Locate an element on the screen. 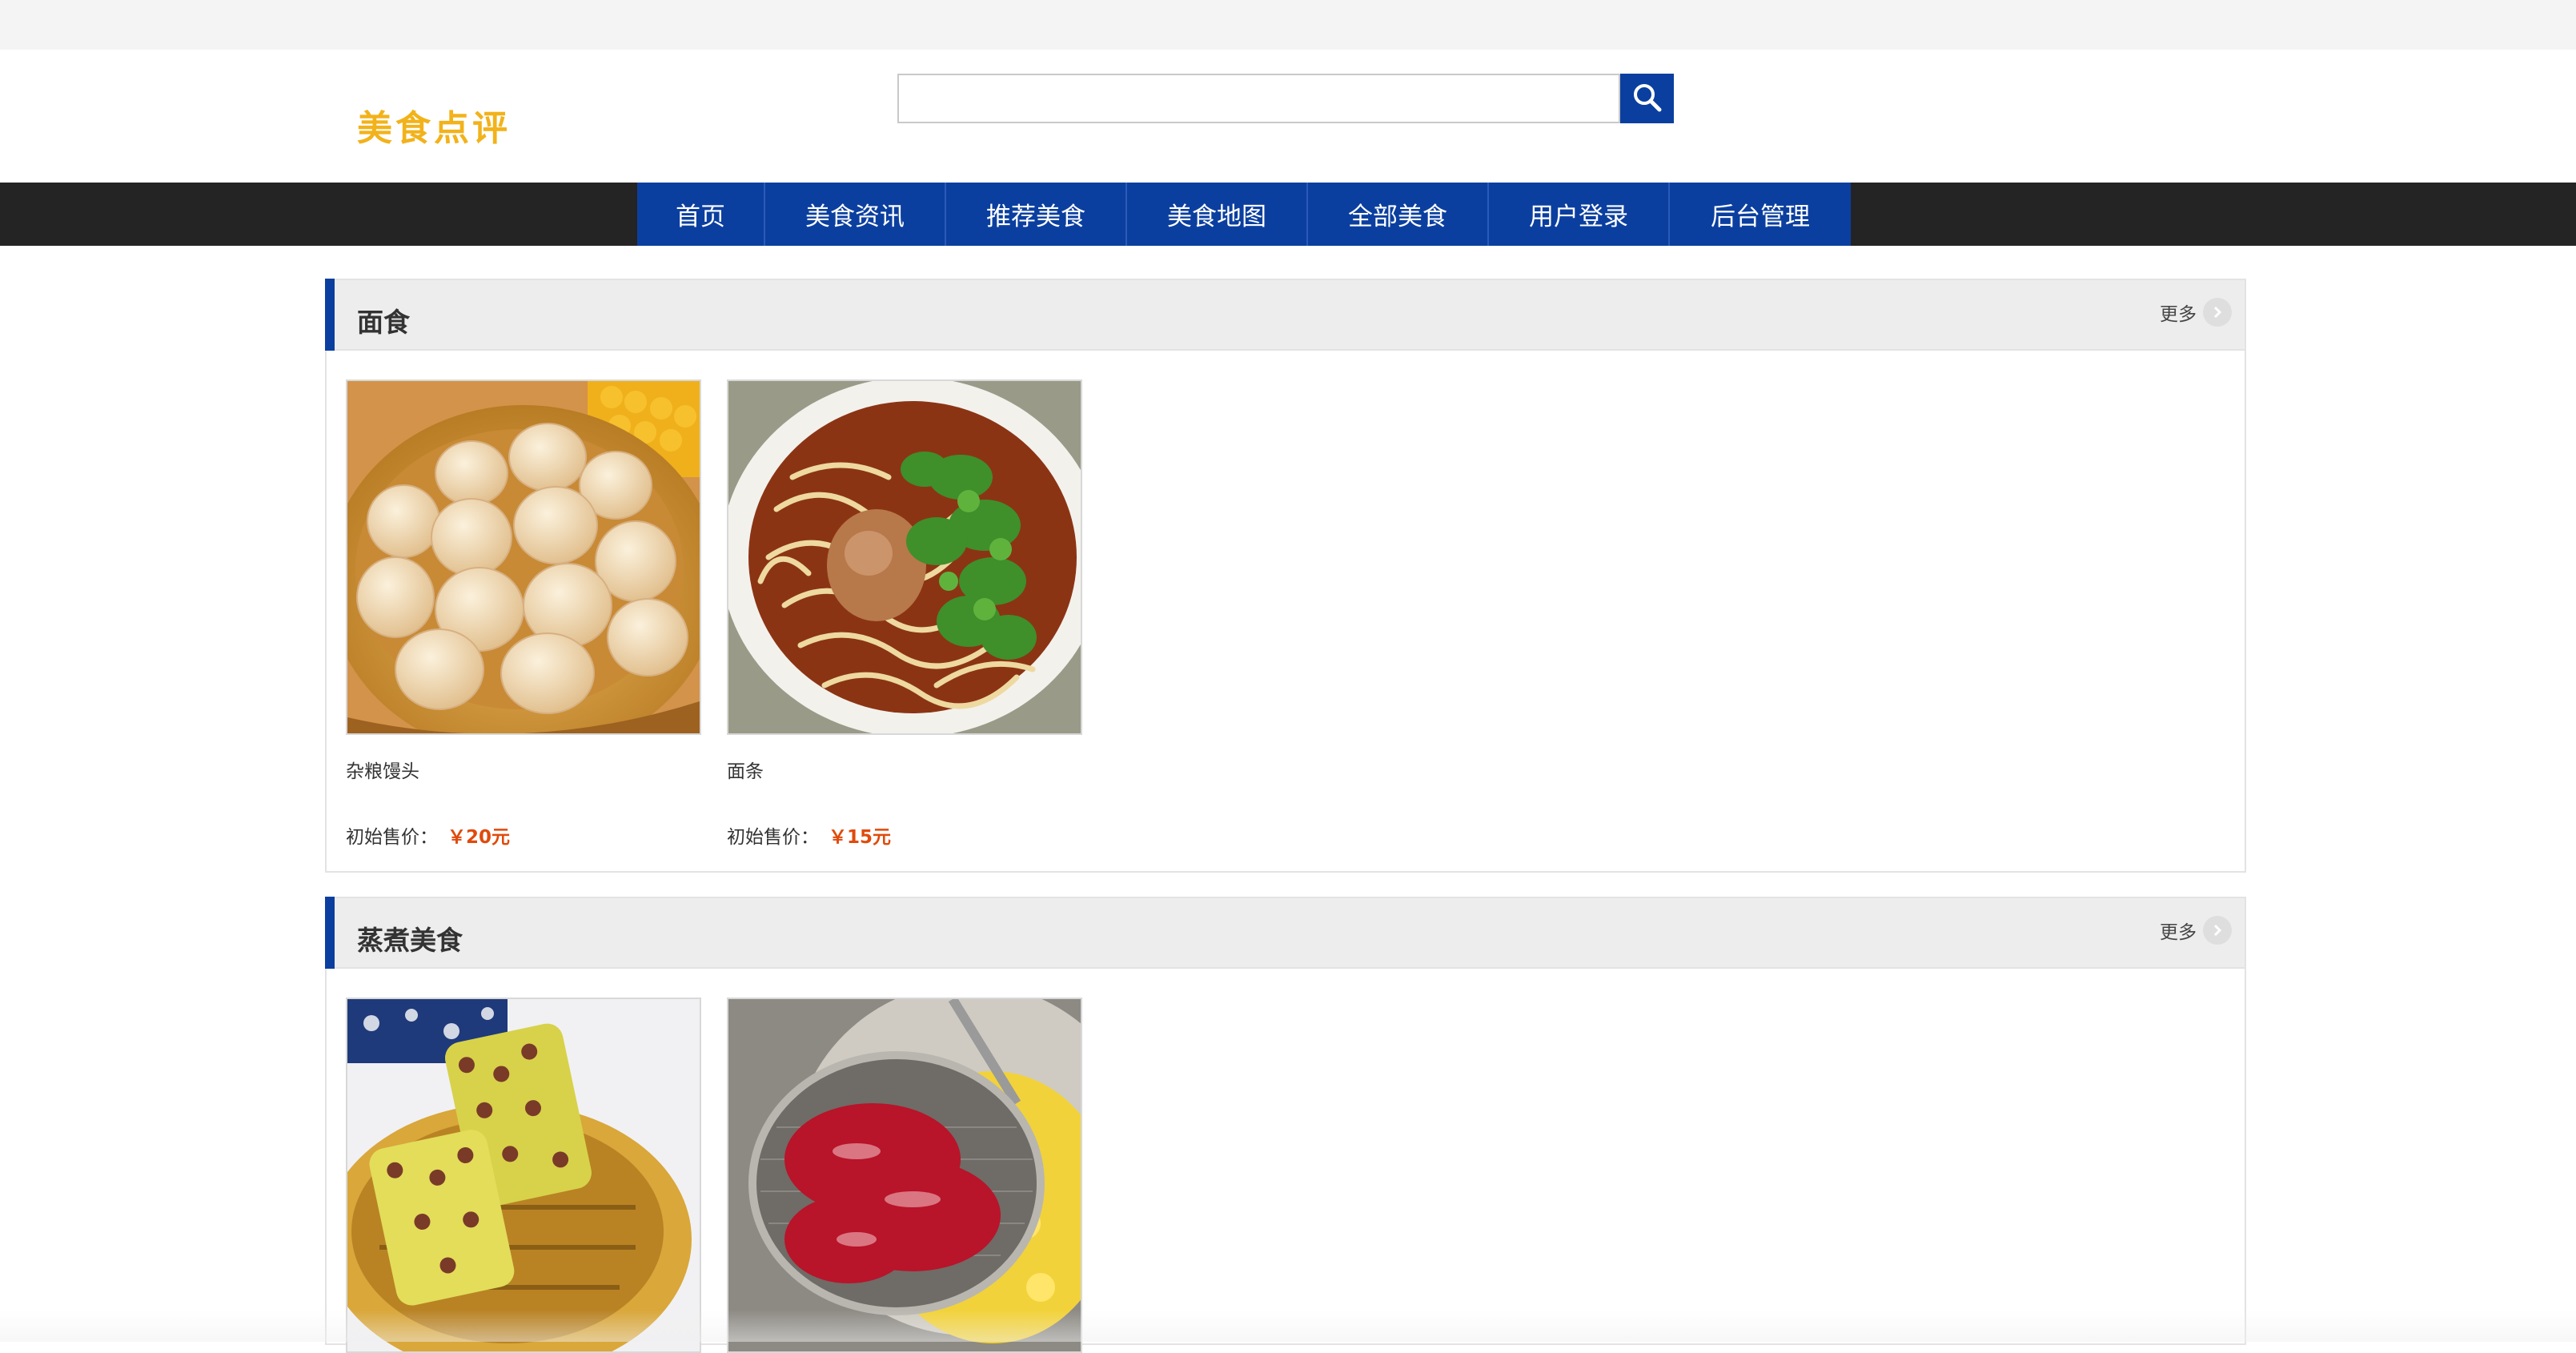 The width and height of the screenshot is (2576, 1353). search-button is located at coordinates (1647, 98).